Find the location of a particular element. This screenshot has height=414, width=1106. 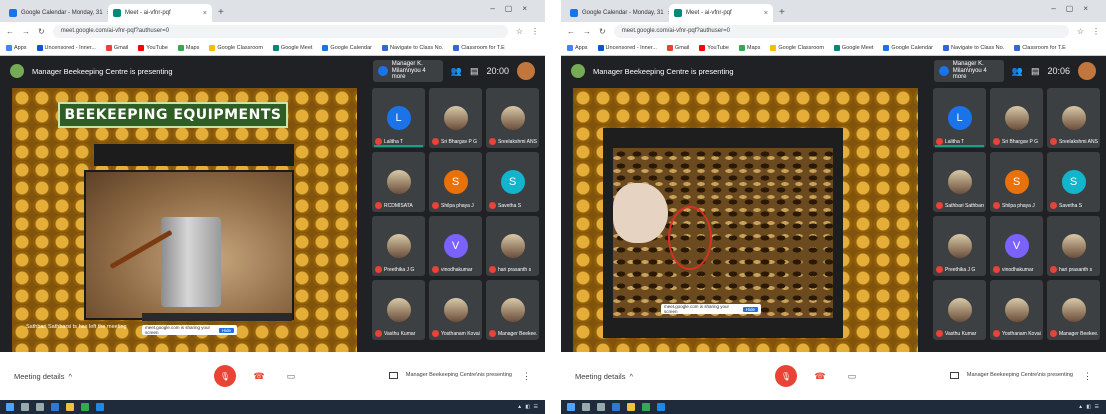

participant-tile: S Shilpa phaya J is located at coordinates (1016, 182).